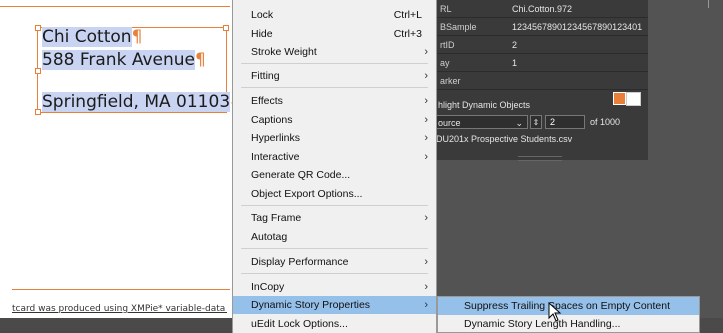 The image size is (723, 333). What do you see at coordinates (38, 112) in the screenshot?
I see `frame-handle-bottom-left` at bounding box center [38, 112].